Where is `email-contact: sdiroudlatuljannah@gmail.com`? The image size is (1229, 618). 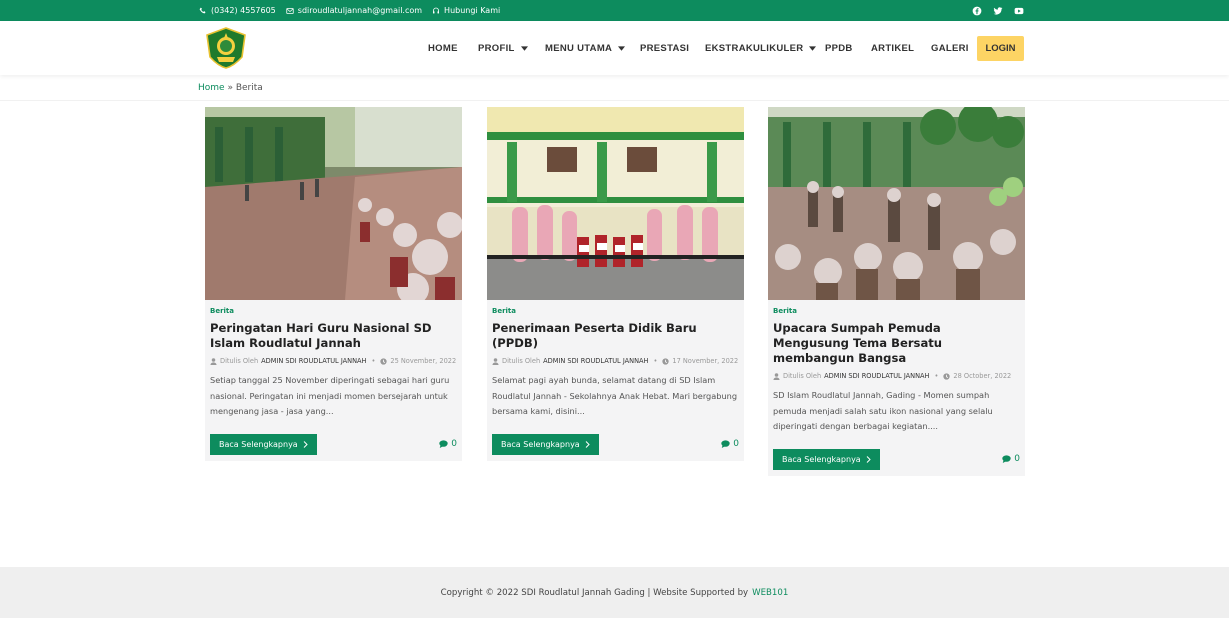
email-contact: sdiroudlatuljannah@gmail.com is located at coordinates (354, 10).